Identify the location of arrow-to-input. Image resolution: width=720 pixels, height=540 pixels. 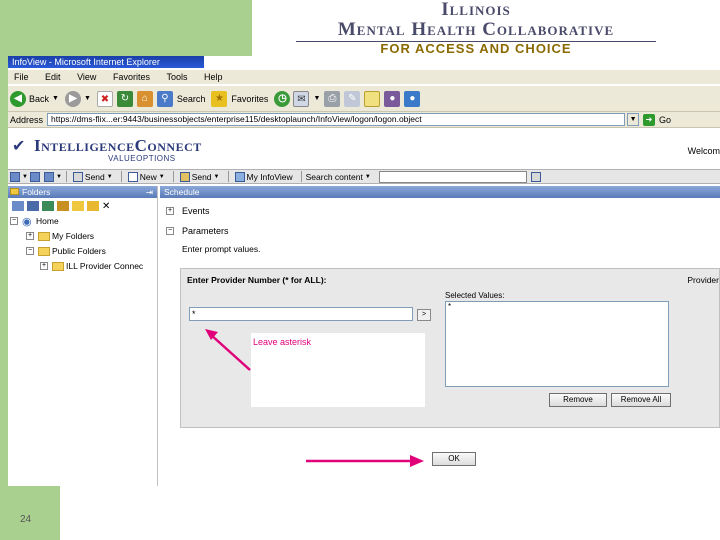
(228, 350).